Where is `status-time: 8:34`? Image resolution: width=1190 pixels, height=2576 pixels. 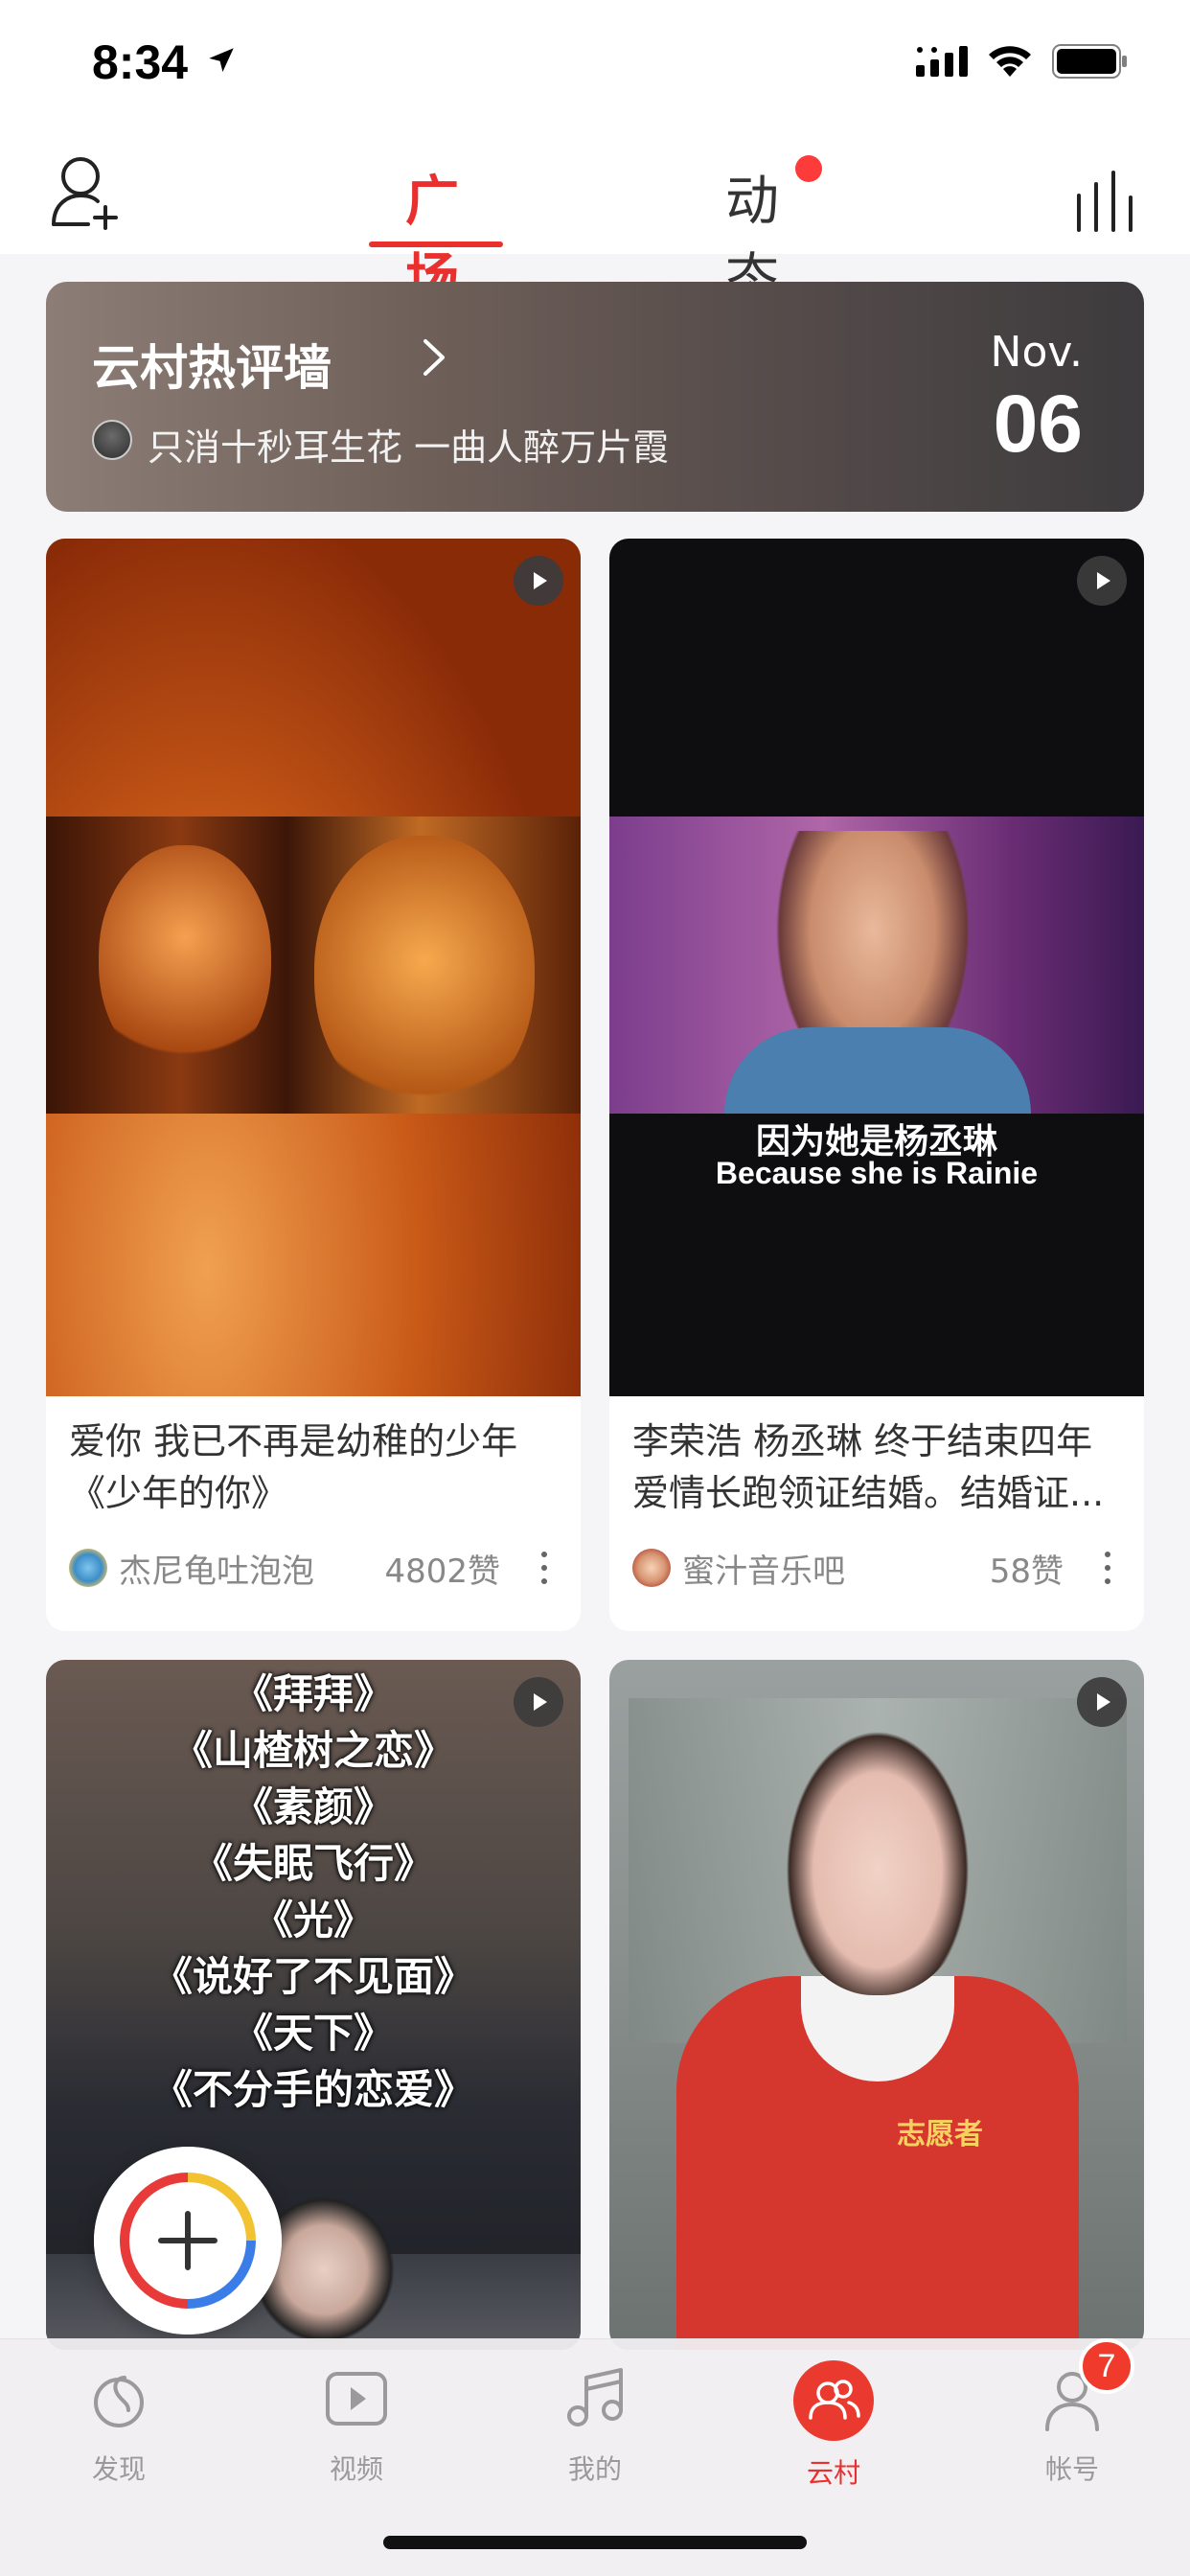
status-time: 8:34 is located at coordinates (140, 62).